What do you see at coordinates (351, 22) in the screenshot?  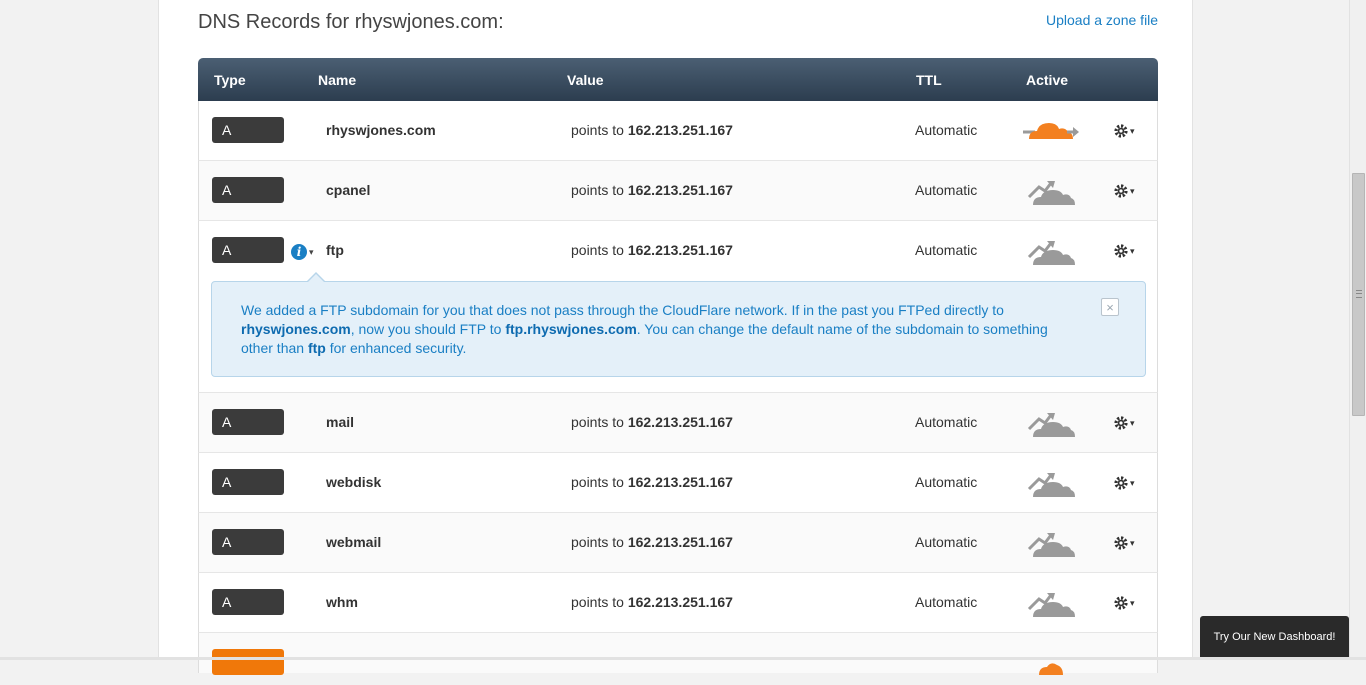 I see `page-title: DNS Records for rhyswjones.com:` at bounding box center [351, 22].